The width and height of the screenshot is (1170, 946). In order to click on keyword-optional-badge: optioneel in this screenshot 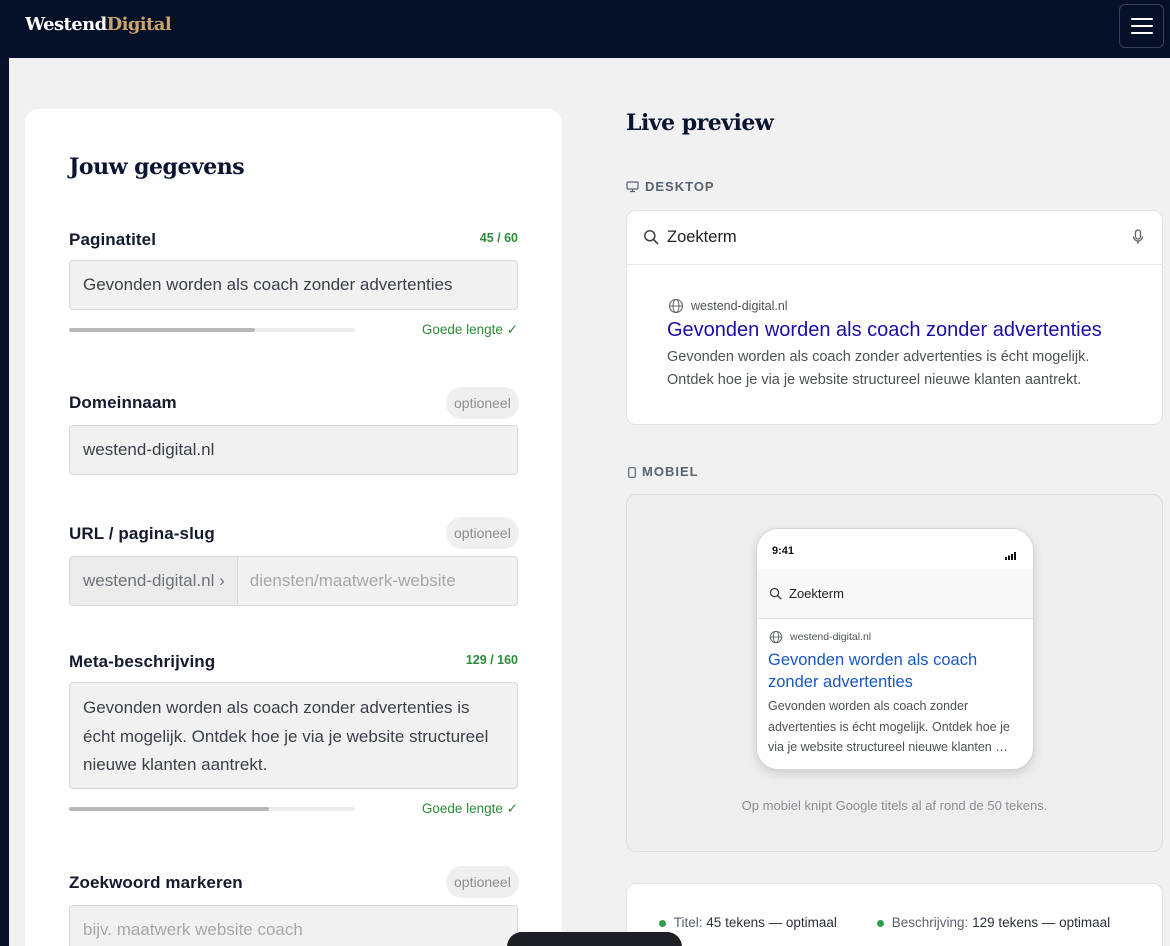, I will do `click(482, 882)`.